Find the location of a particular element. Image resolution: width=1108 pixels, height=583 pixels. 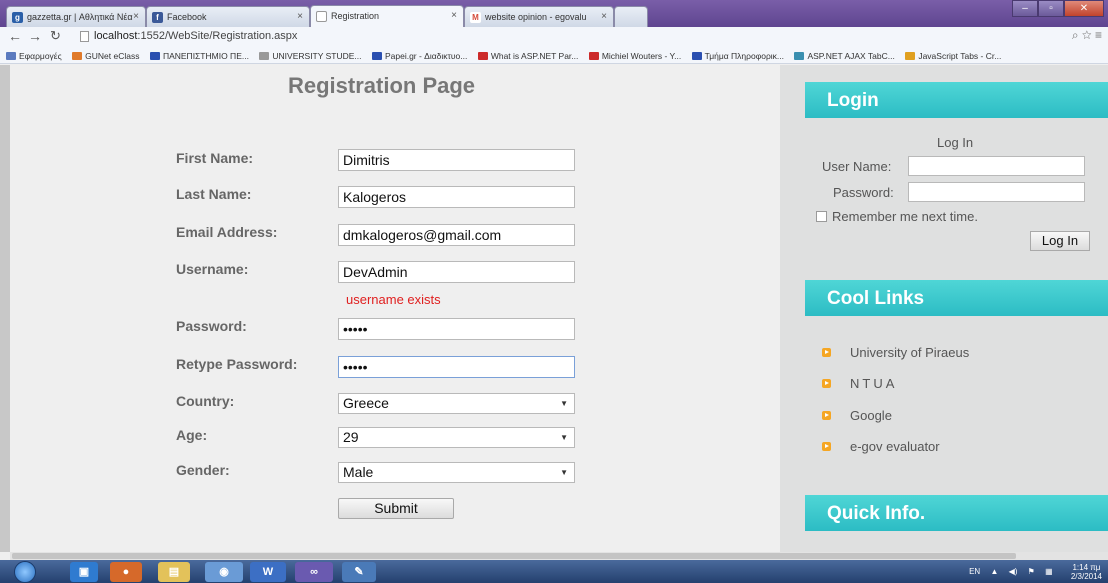

scrollbar-thumb is located at coordinates (514, 556).